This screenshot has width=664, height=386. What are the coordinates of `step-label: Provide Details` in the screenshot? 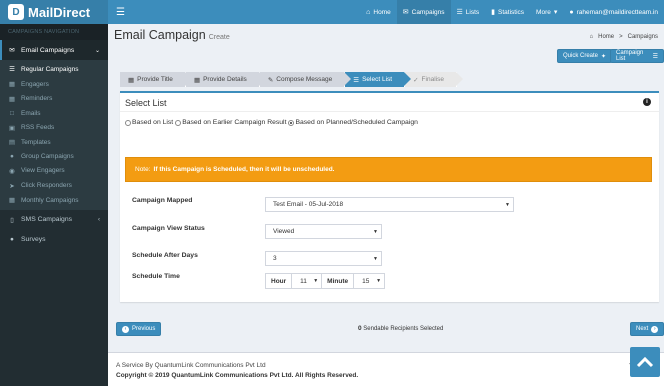 It's located at (225, 79).